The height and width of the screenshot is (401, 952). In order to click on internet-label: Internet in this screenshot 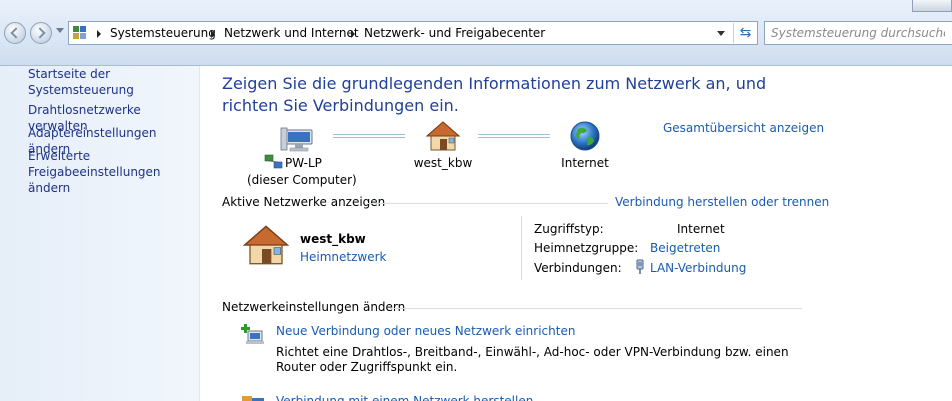, I will do `click(585, 163)`.